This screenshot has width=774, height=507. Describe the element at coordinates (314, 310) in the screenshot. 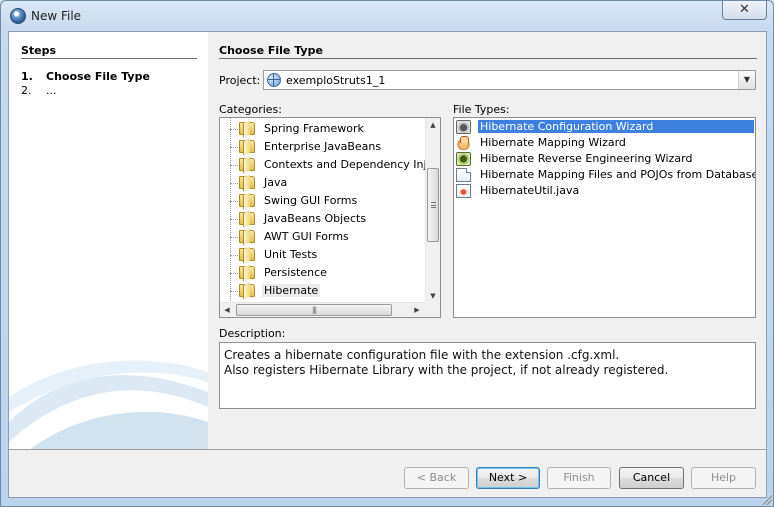

I see `scrollbar-thumb: |||` at that location.